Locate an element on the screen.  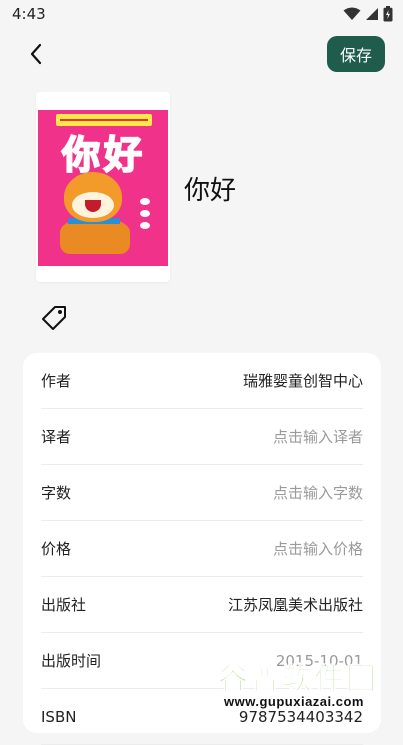
status-icons is located at coordinates (368, 14).